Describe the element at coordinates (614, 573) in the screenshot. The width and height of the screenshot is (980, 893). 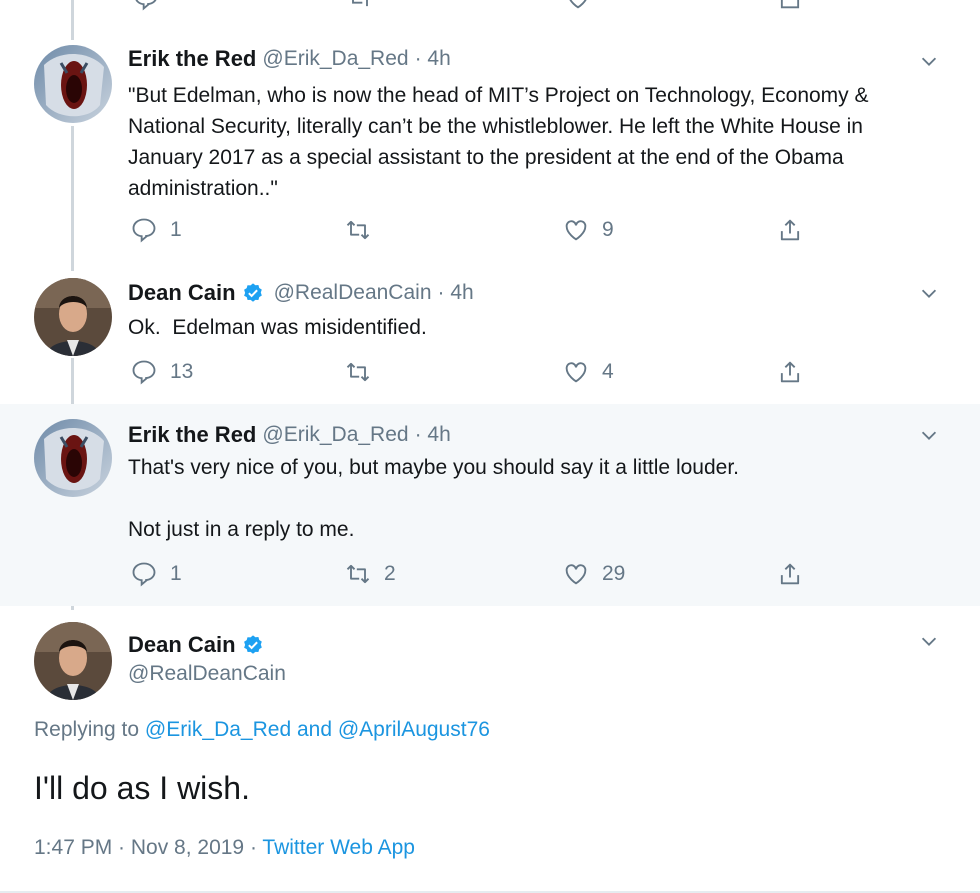
I see `like-count: 29` at that location.